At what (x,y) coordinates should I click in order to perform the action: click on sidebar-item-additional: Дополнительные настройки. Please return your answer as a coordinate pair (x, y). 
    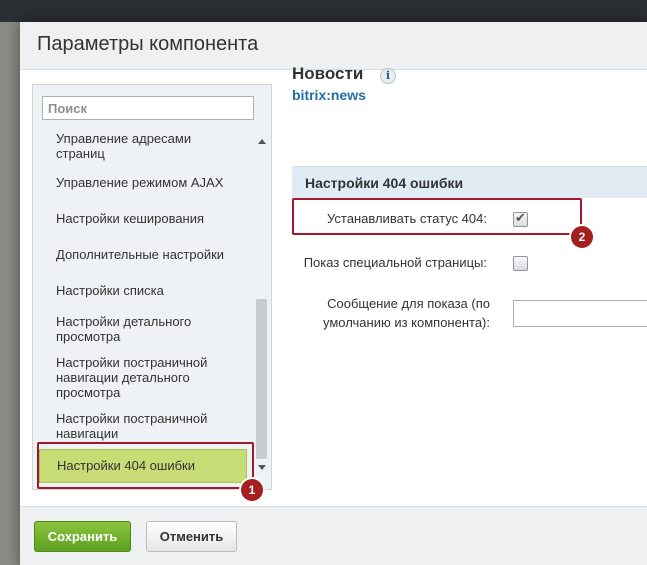
    Looking at the image, I should click on (143, 254).